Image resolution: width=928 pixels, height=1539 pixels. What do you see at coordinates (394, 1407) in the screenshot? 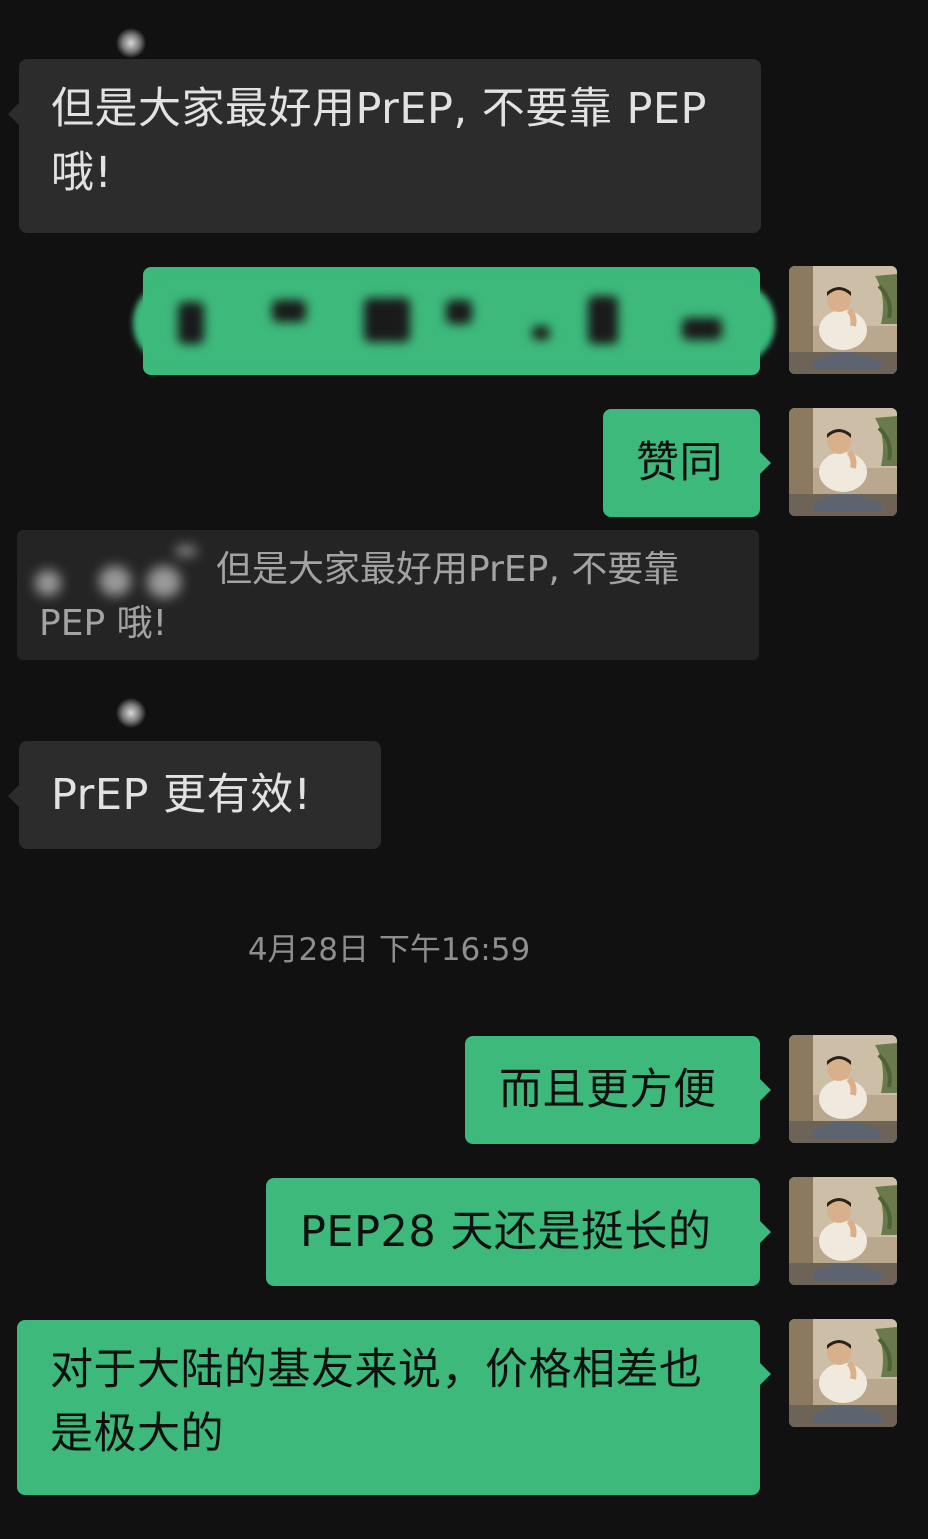
I see `message-bubble-outgoing: 对于大陆的基友来说，价格相差也 是极大的` at bounding box center [394, 1407].